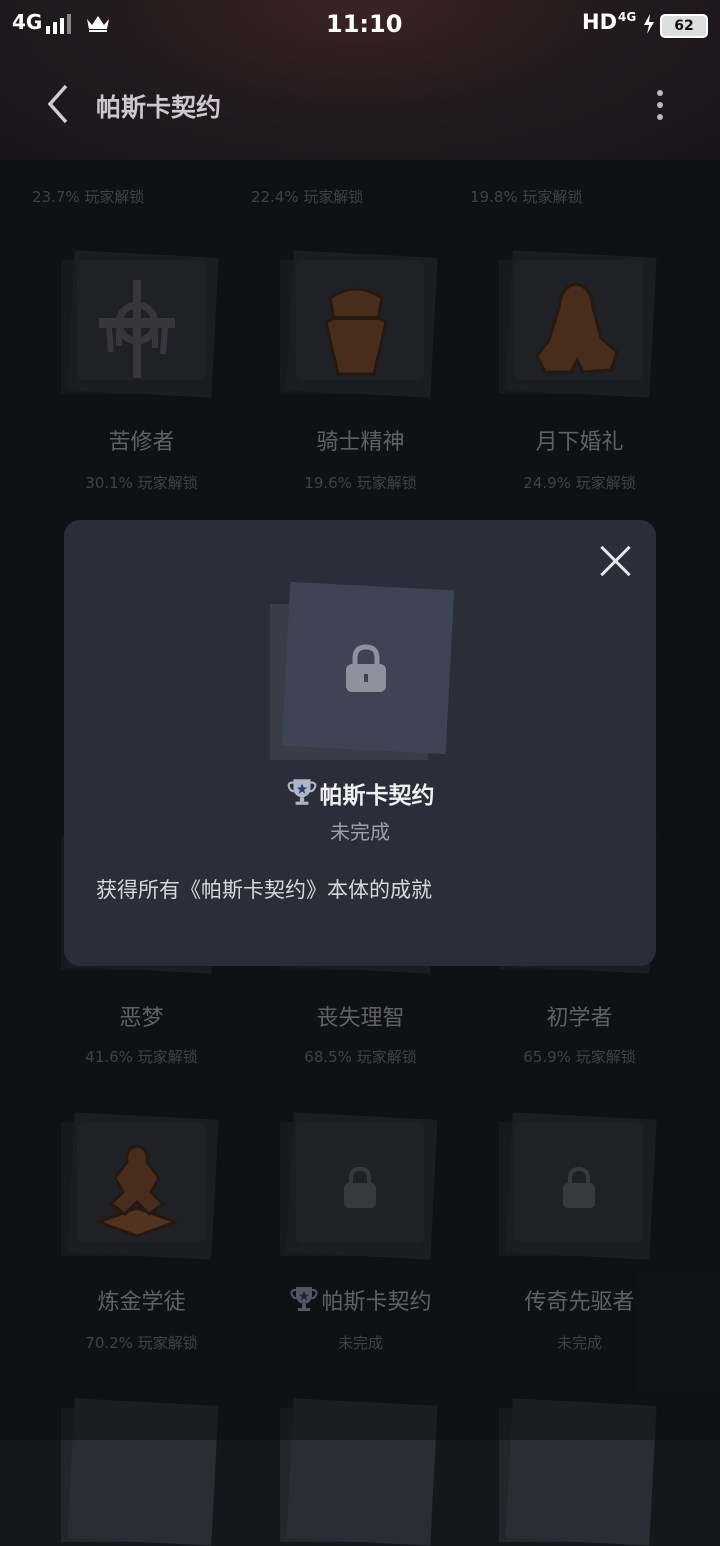 The height and width of the screenshot is (1546, 720). Describe the element at coordinates (627, 17) in the screenshot. I see `network-type: 4G` at that location.